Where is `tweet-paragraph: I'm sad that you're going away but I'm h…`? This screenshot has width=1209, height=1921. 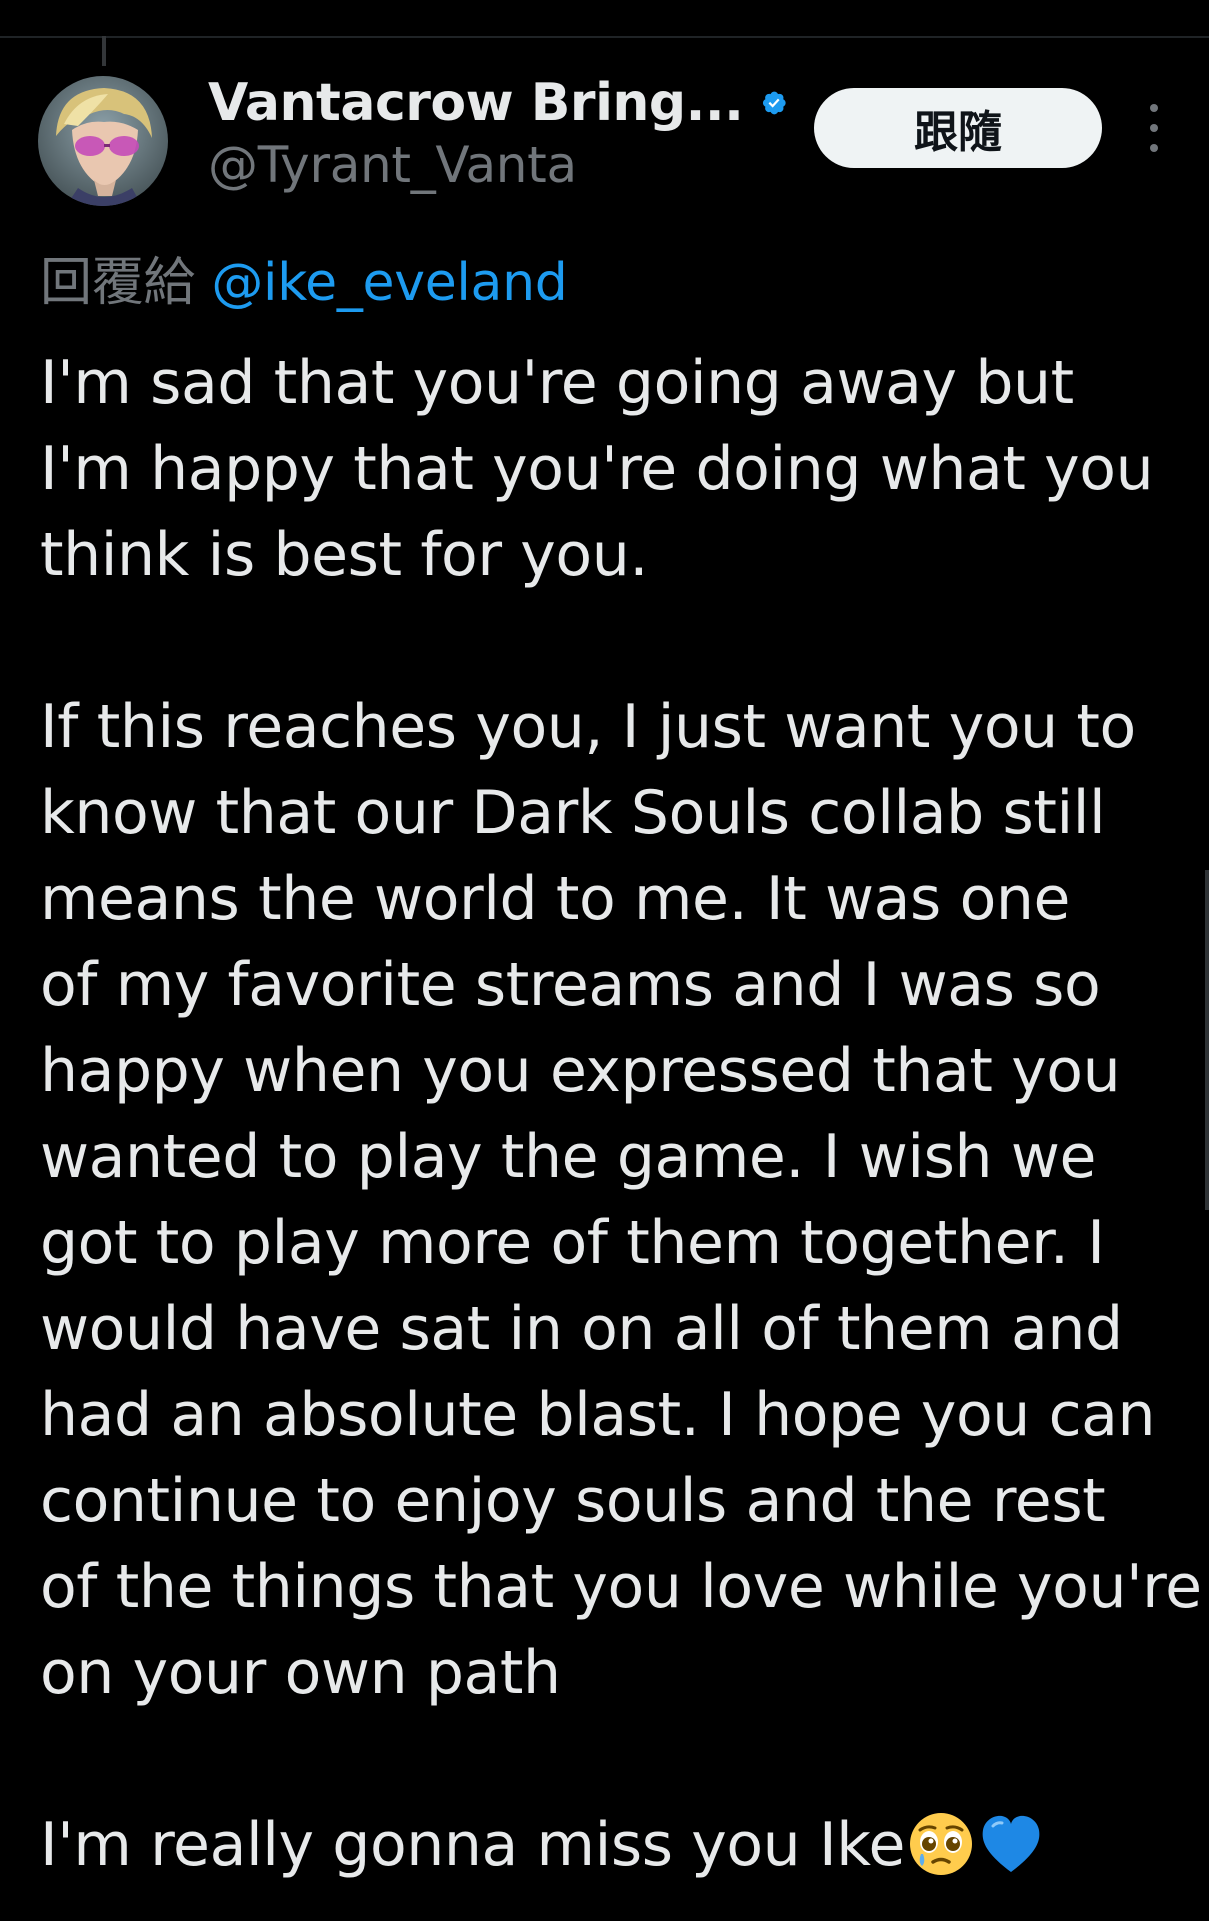
tweet-paragraph: I'm sad that you're going away but I'm h… is located at coordinates (615, 469).